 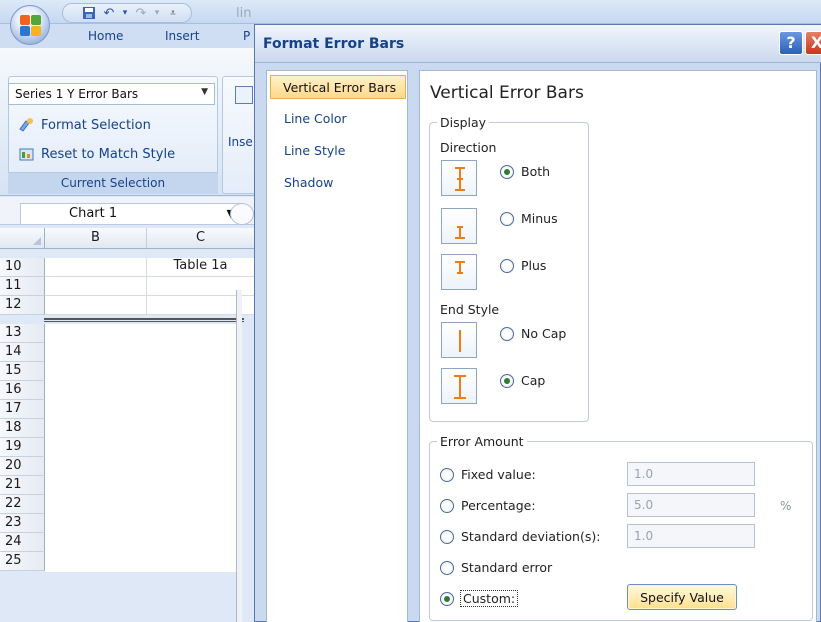 What do you see at coordinates (459, 272) in the screenshot?
I see `error-bar-plus-icon` at bounding box center [459, 272].